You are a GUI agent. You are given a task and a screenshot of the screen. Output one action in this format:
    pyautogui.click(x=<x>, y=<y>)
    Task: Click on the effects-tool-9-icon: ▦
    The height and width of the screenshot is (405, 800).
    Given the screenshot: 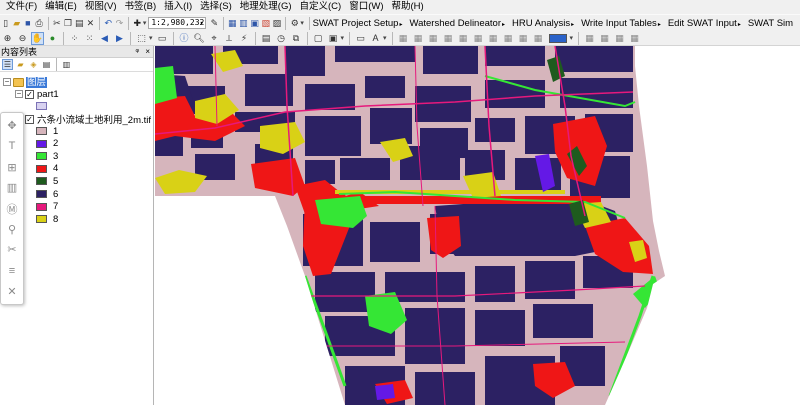 What is the action you would take?
    pyautogui.click(x=523, y=38)
    